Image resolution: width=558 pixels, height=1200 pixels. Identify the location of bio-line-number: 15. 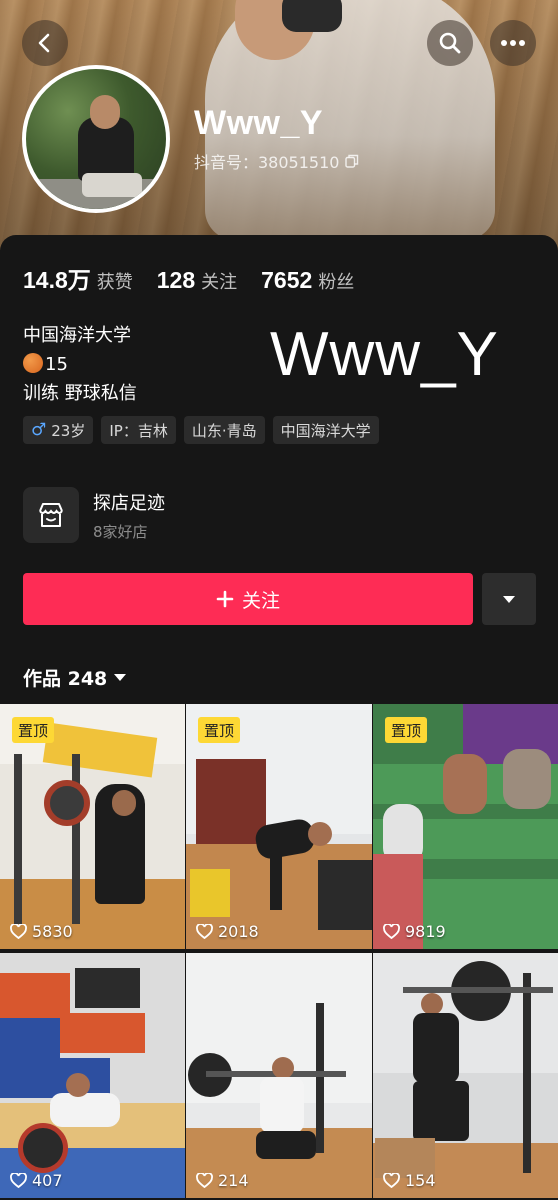
(80, 364).